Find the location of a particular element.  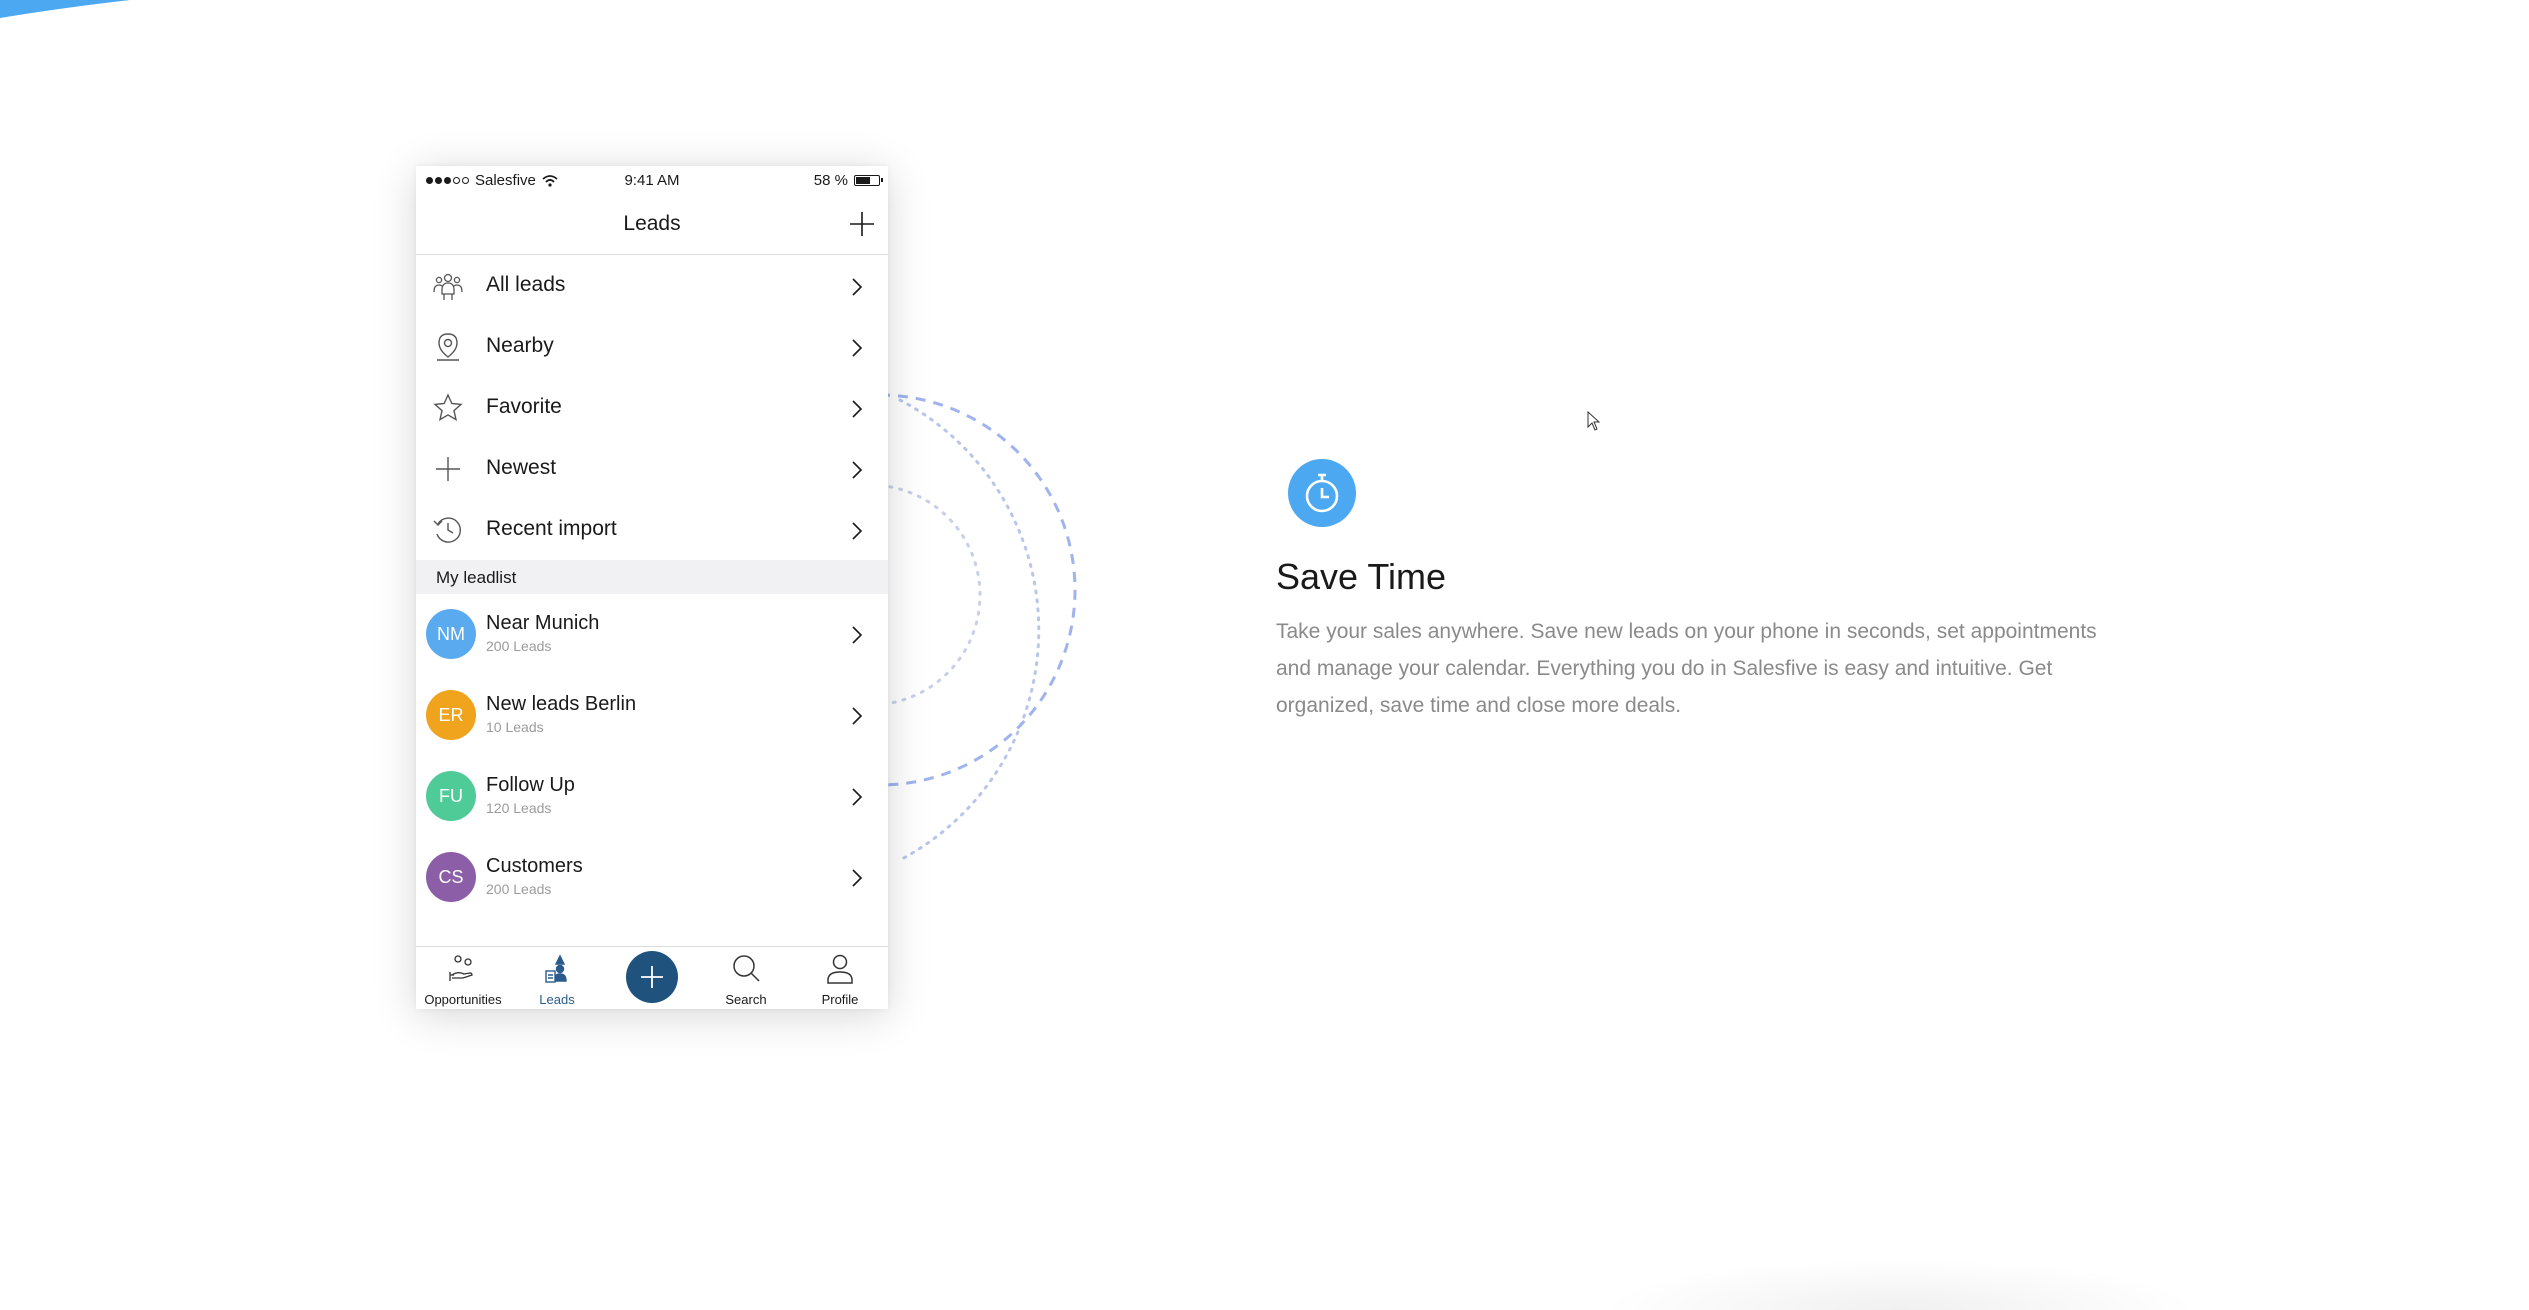

menu-item-all-leads: All leads is located at coordinates (652, 285).